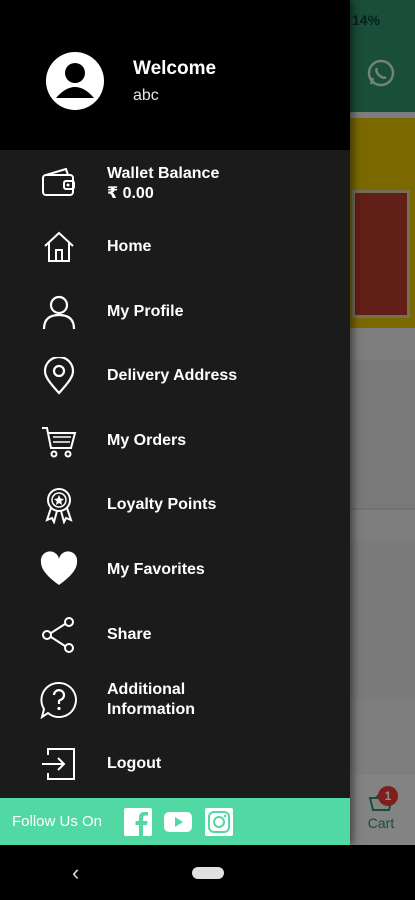 The width and height of the screenshot is (415, 900). I want to click on user-icon, so click(59, 312).